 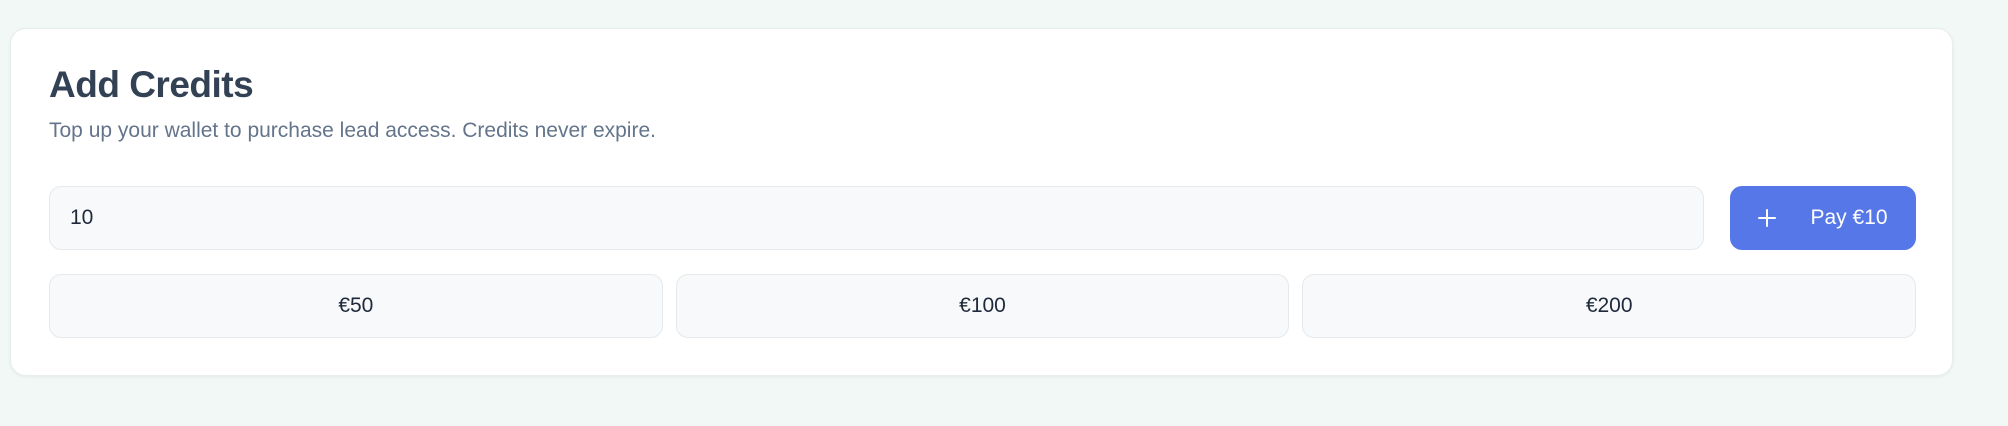 I want to click on pay-button-label: Pay €10, so click(x=1849, y=217).